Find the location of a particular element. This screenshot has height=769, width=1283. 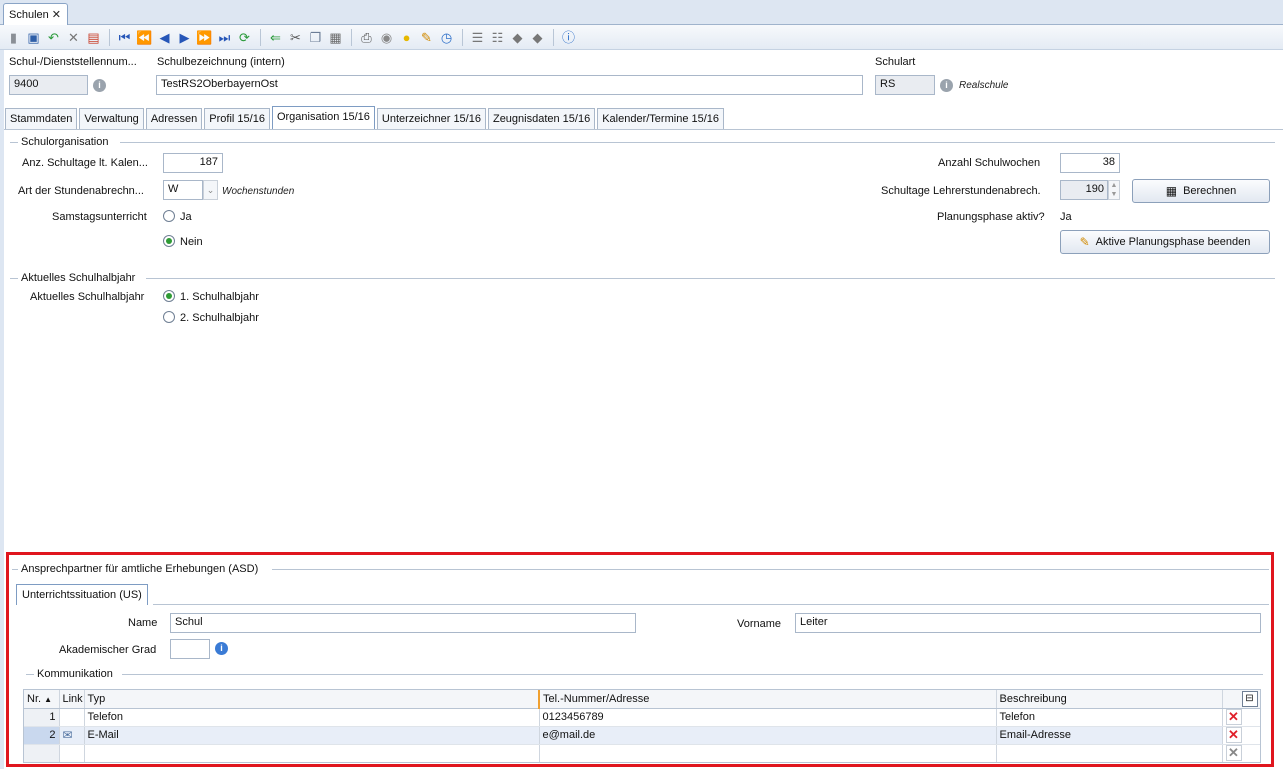

idea-icon: ● is located at coordinates (406, 37).